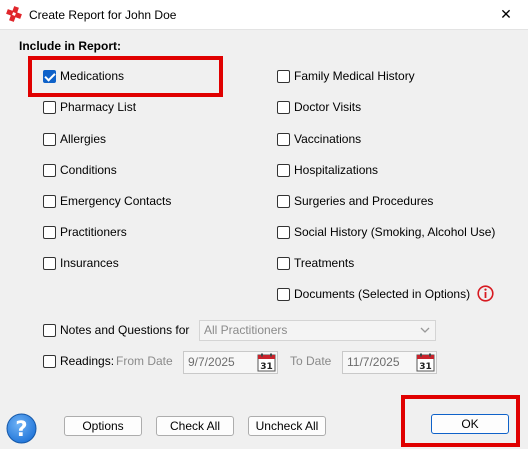  Describe the element at coordinates (287, 426) in the screenshot. I see `uncheck-all-button: Uncheck All` at that location.